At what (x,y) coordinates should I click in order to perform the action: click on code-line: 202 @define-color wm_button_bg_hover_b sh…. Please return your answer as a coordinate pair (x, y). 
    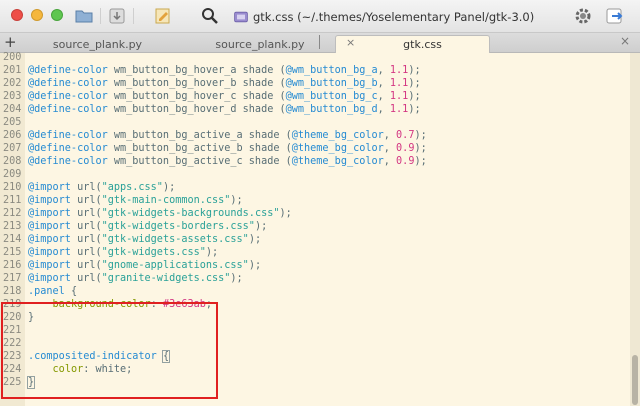
    Looking at the image, I should click on (310, 84).